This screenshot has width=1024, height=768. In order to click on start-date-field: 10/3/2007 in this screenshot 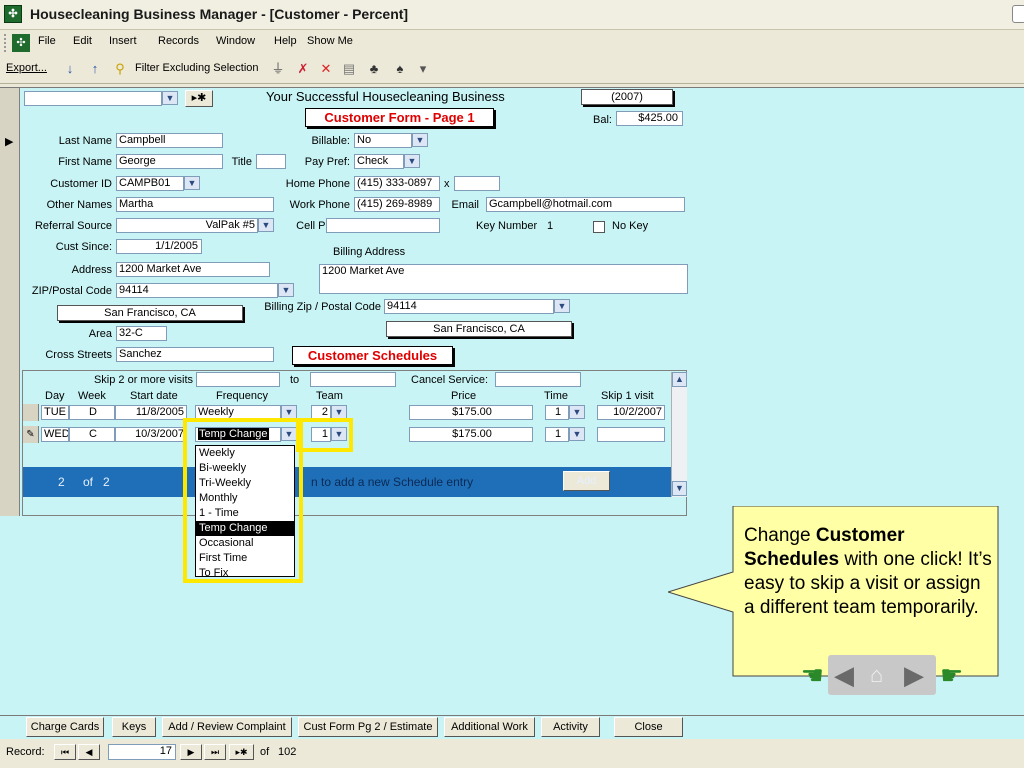, I will do `click(151, 434)`.